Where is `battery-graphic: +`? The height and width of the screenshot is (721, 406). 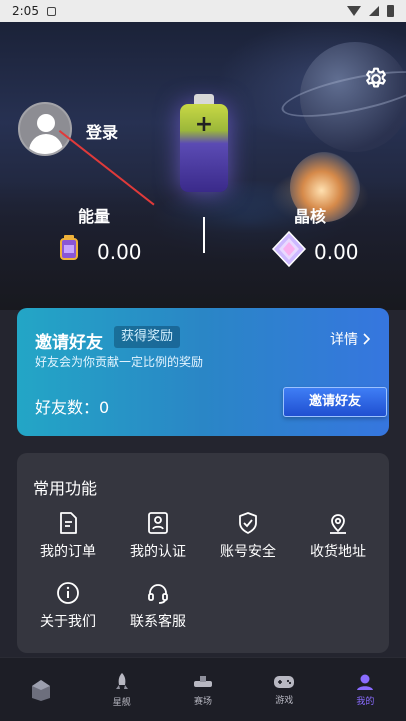 battery-graphic: + is located at coordinates (204, 143).